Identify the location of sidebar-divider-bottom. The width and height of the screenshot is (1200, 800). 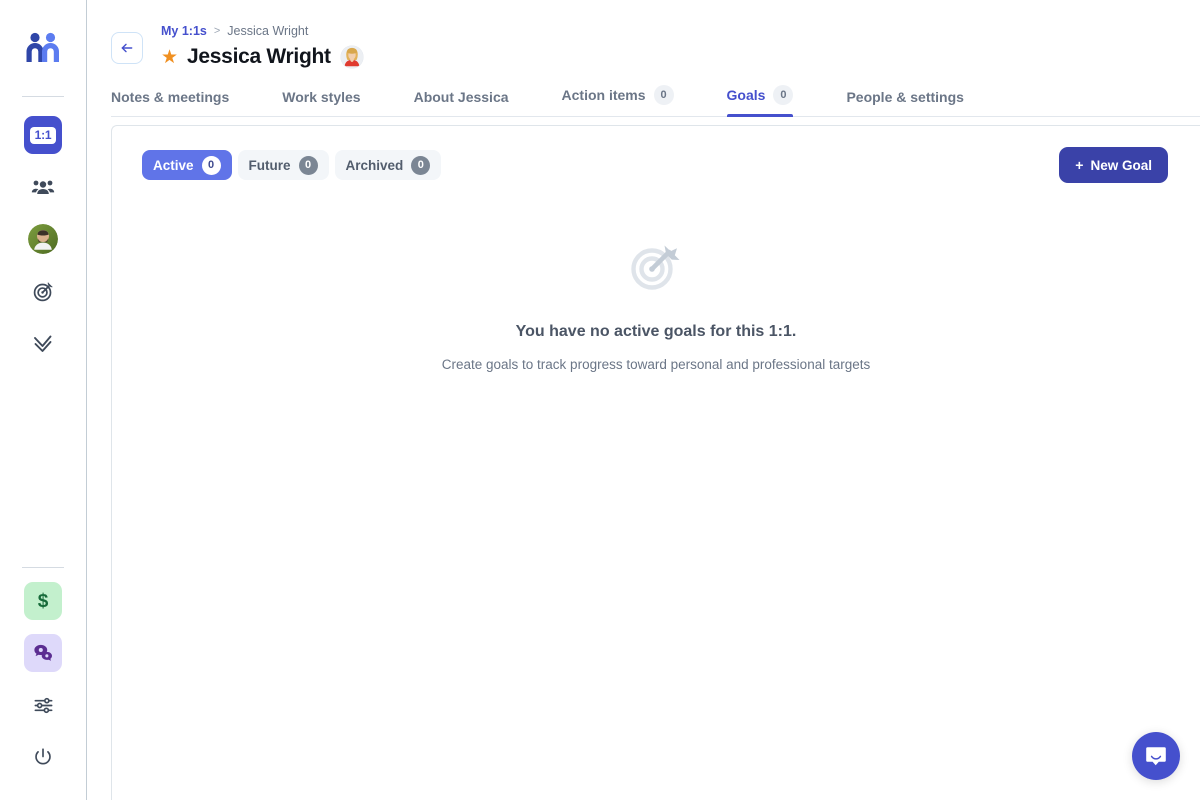
(43, 567).